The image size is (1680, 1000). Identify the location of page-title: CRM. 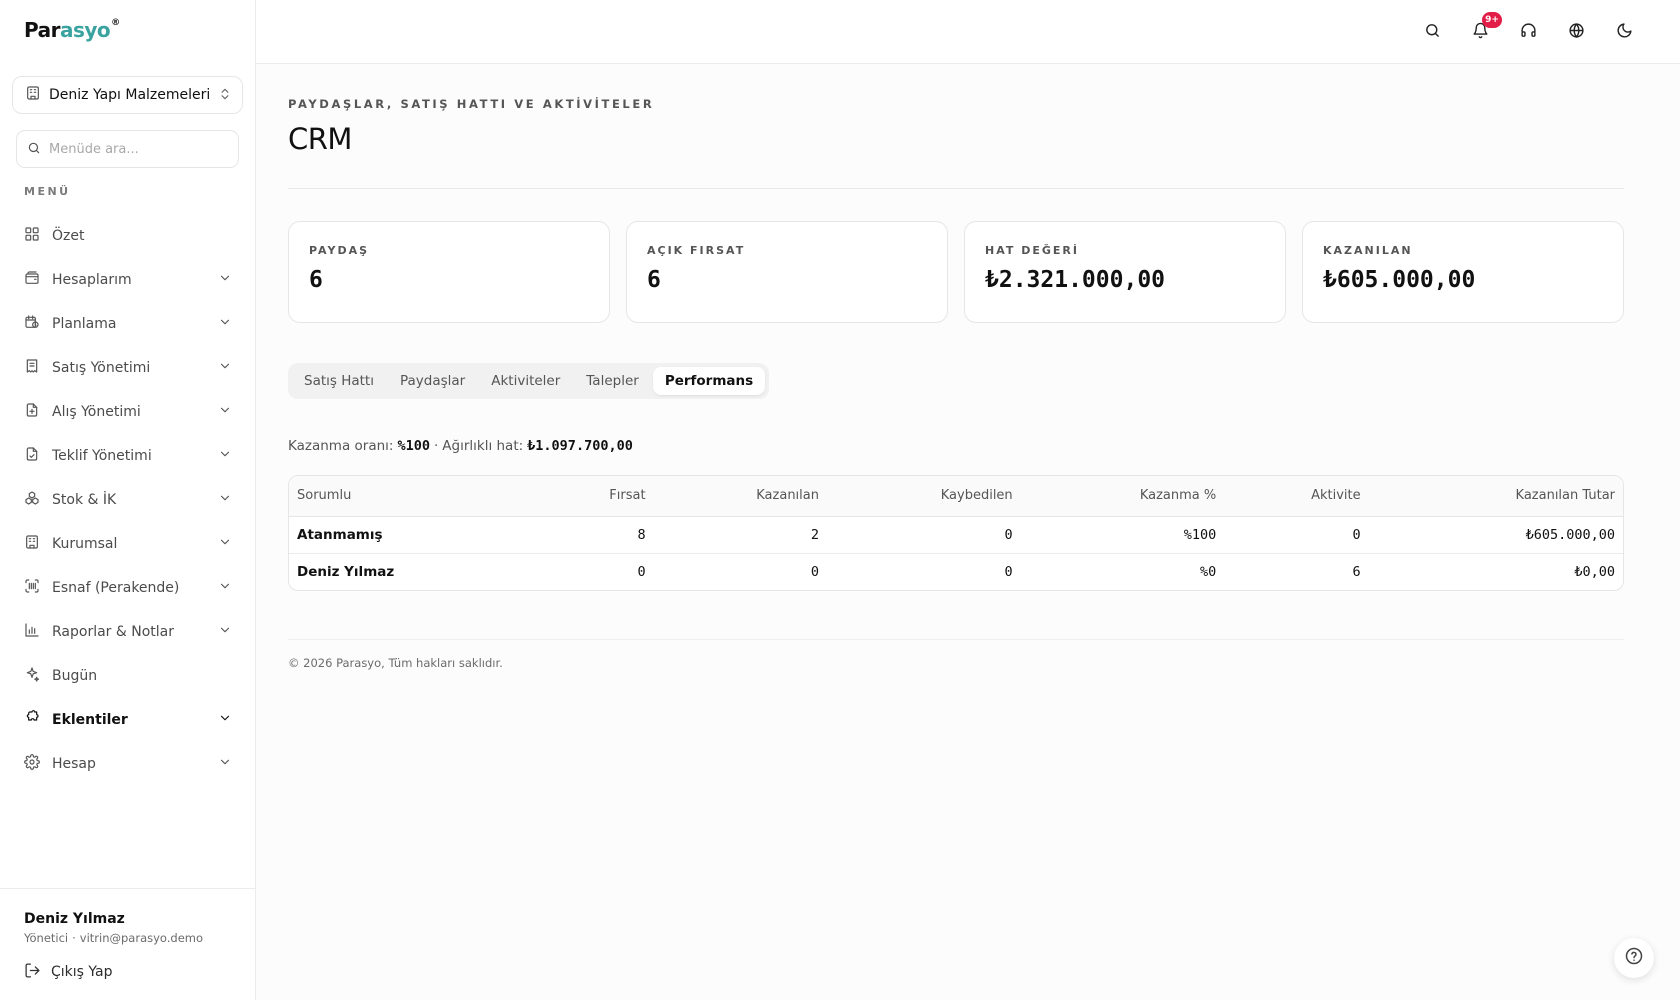
(320, 139).